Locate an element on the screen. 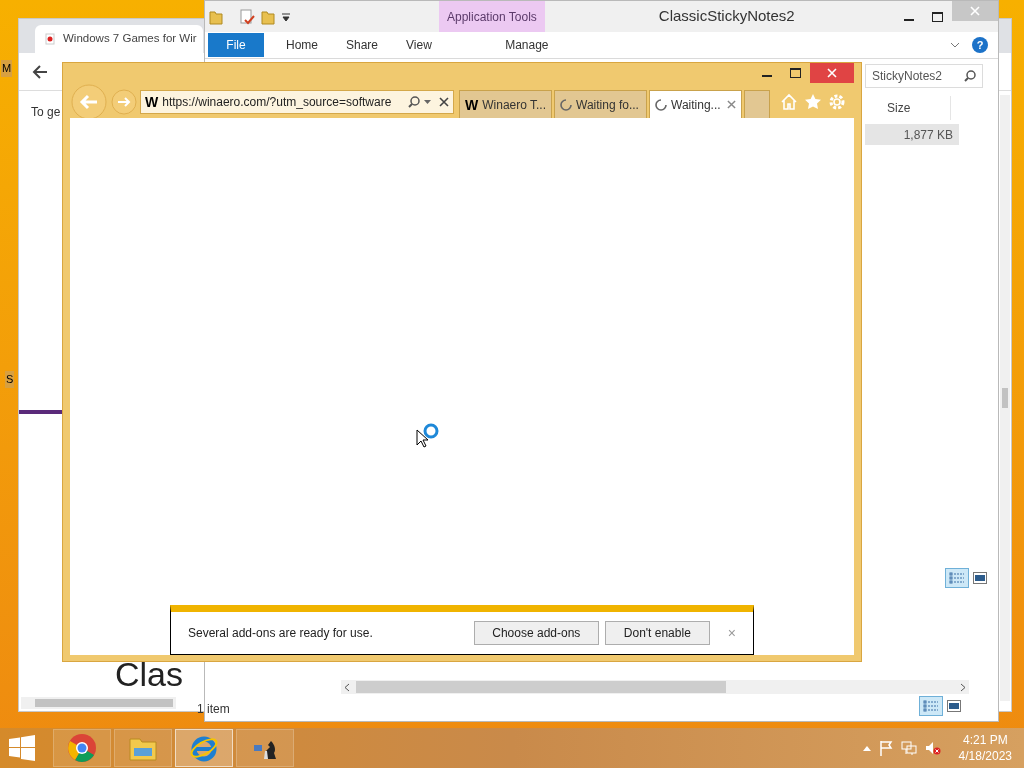  page-heading: Clas is located at coordinates (149, 674).